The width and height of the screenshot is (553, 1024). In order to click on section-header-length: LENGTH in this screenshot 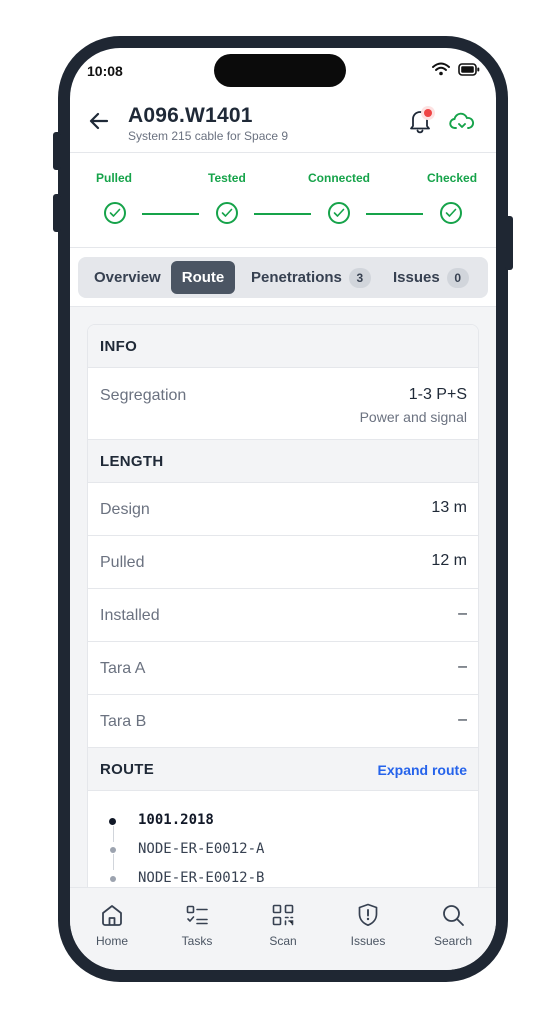, I will do `click(283, 461)`.